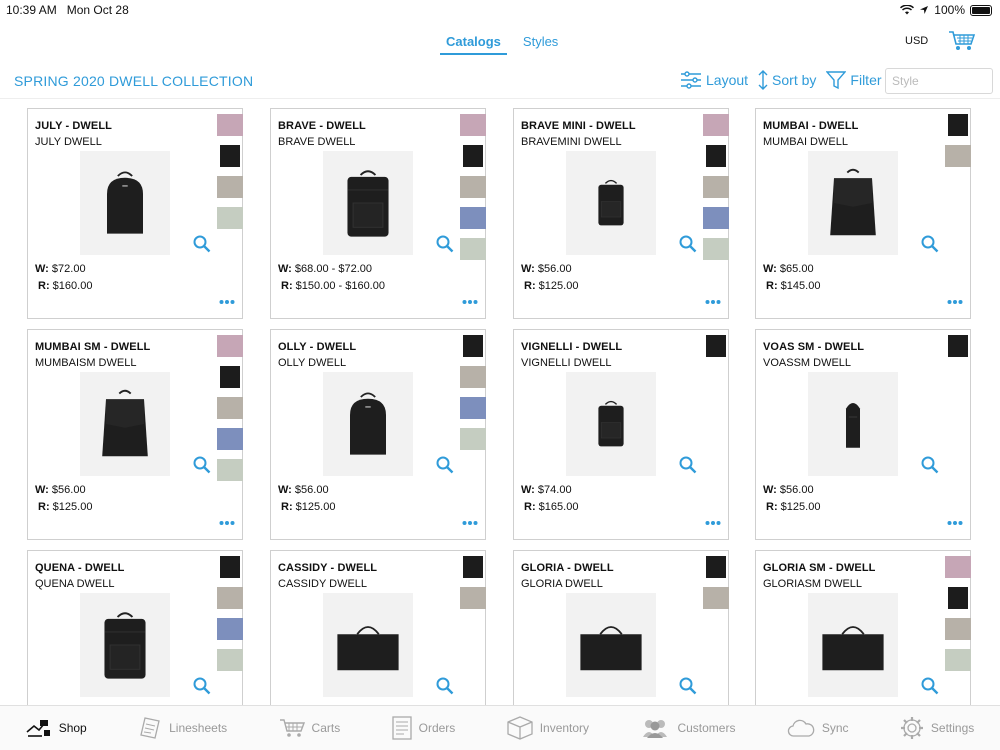 The image size is (1000, 750). What do you see at coordinates (937, 728) in the screenshot?
I see `tab-settings: Settings` at bounding box center [937, 728].